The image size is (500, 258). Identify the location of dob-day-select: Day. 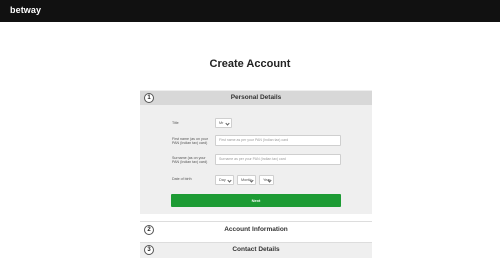
(224, 180).